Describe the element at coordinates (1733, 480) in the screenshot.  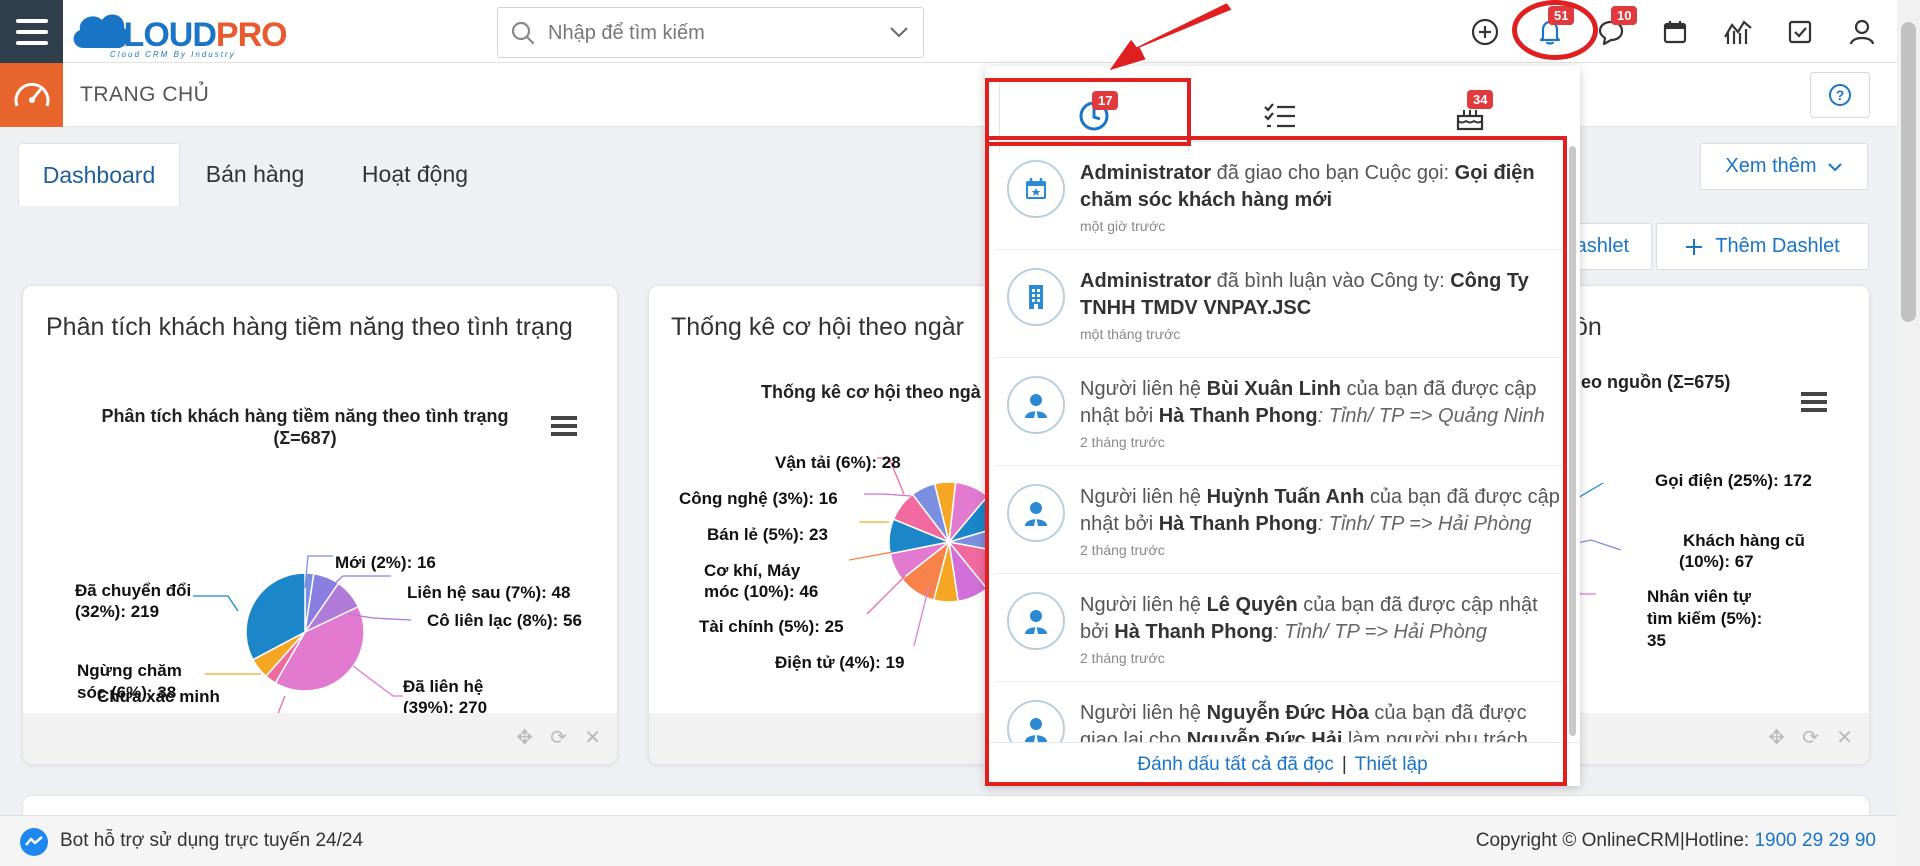
I see `slice-label: Gọi điện (25%): 172` at that location.